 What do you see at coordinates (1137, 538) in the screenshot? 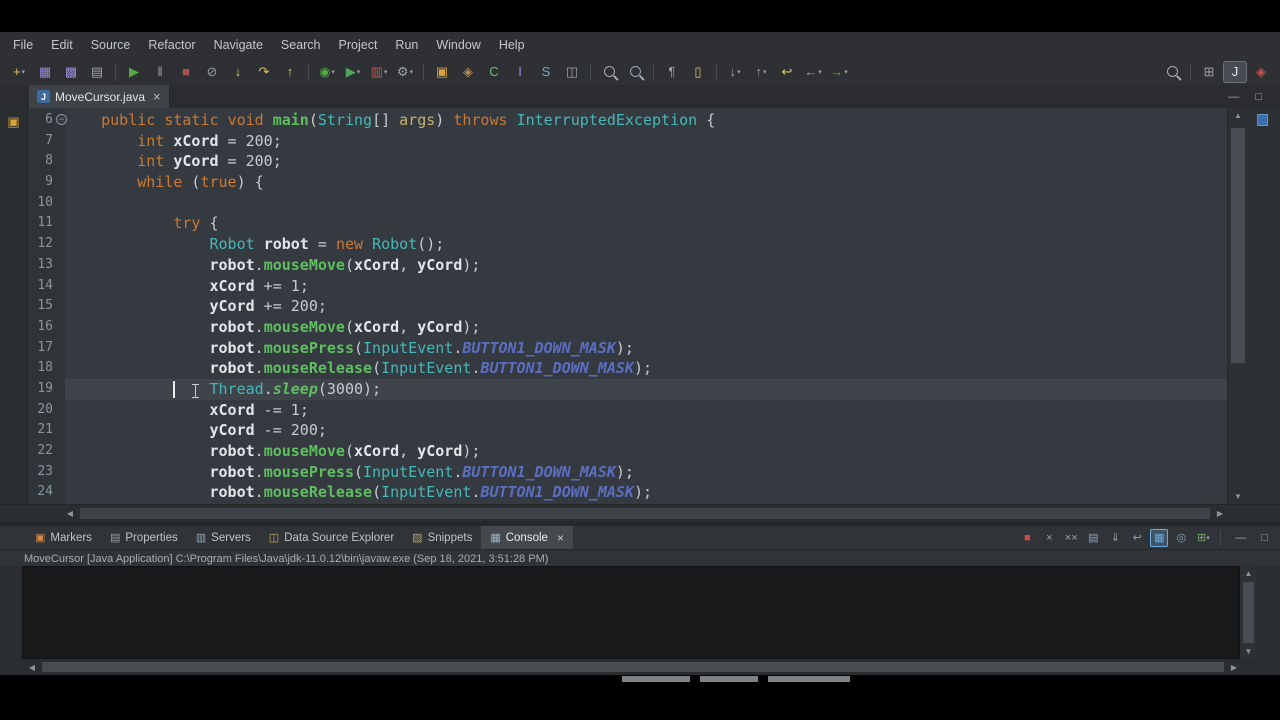
I see `word-wrap-icon: ↩` at bounding box center [1137, 538].